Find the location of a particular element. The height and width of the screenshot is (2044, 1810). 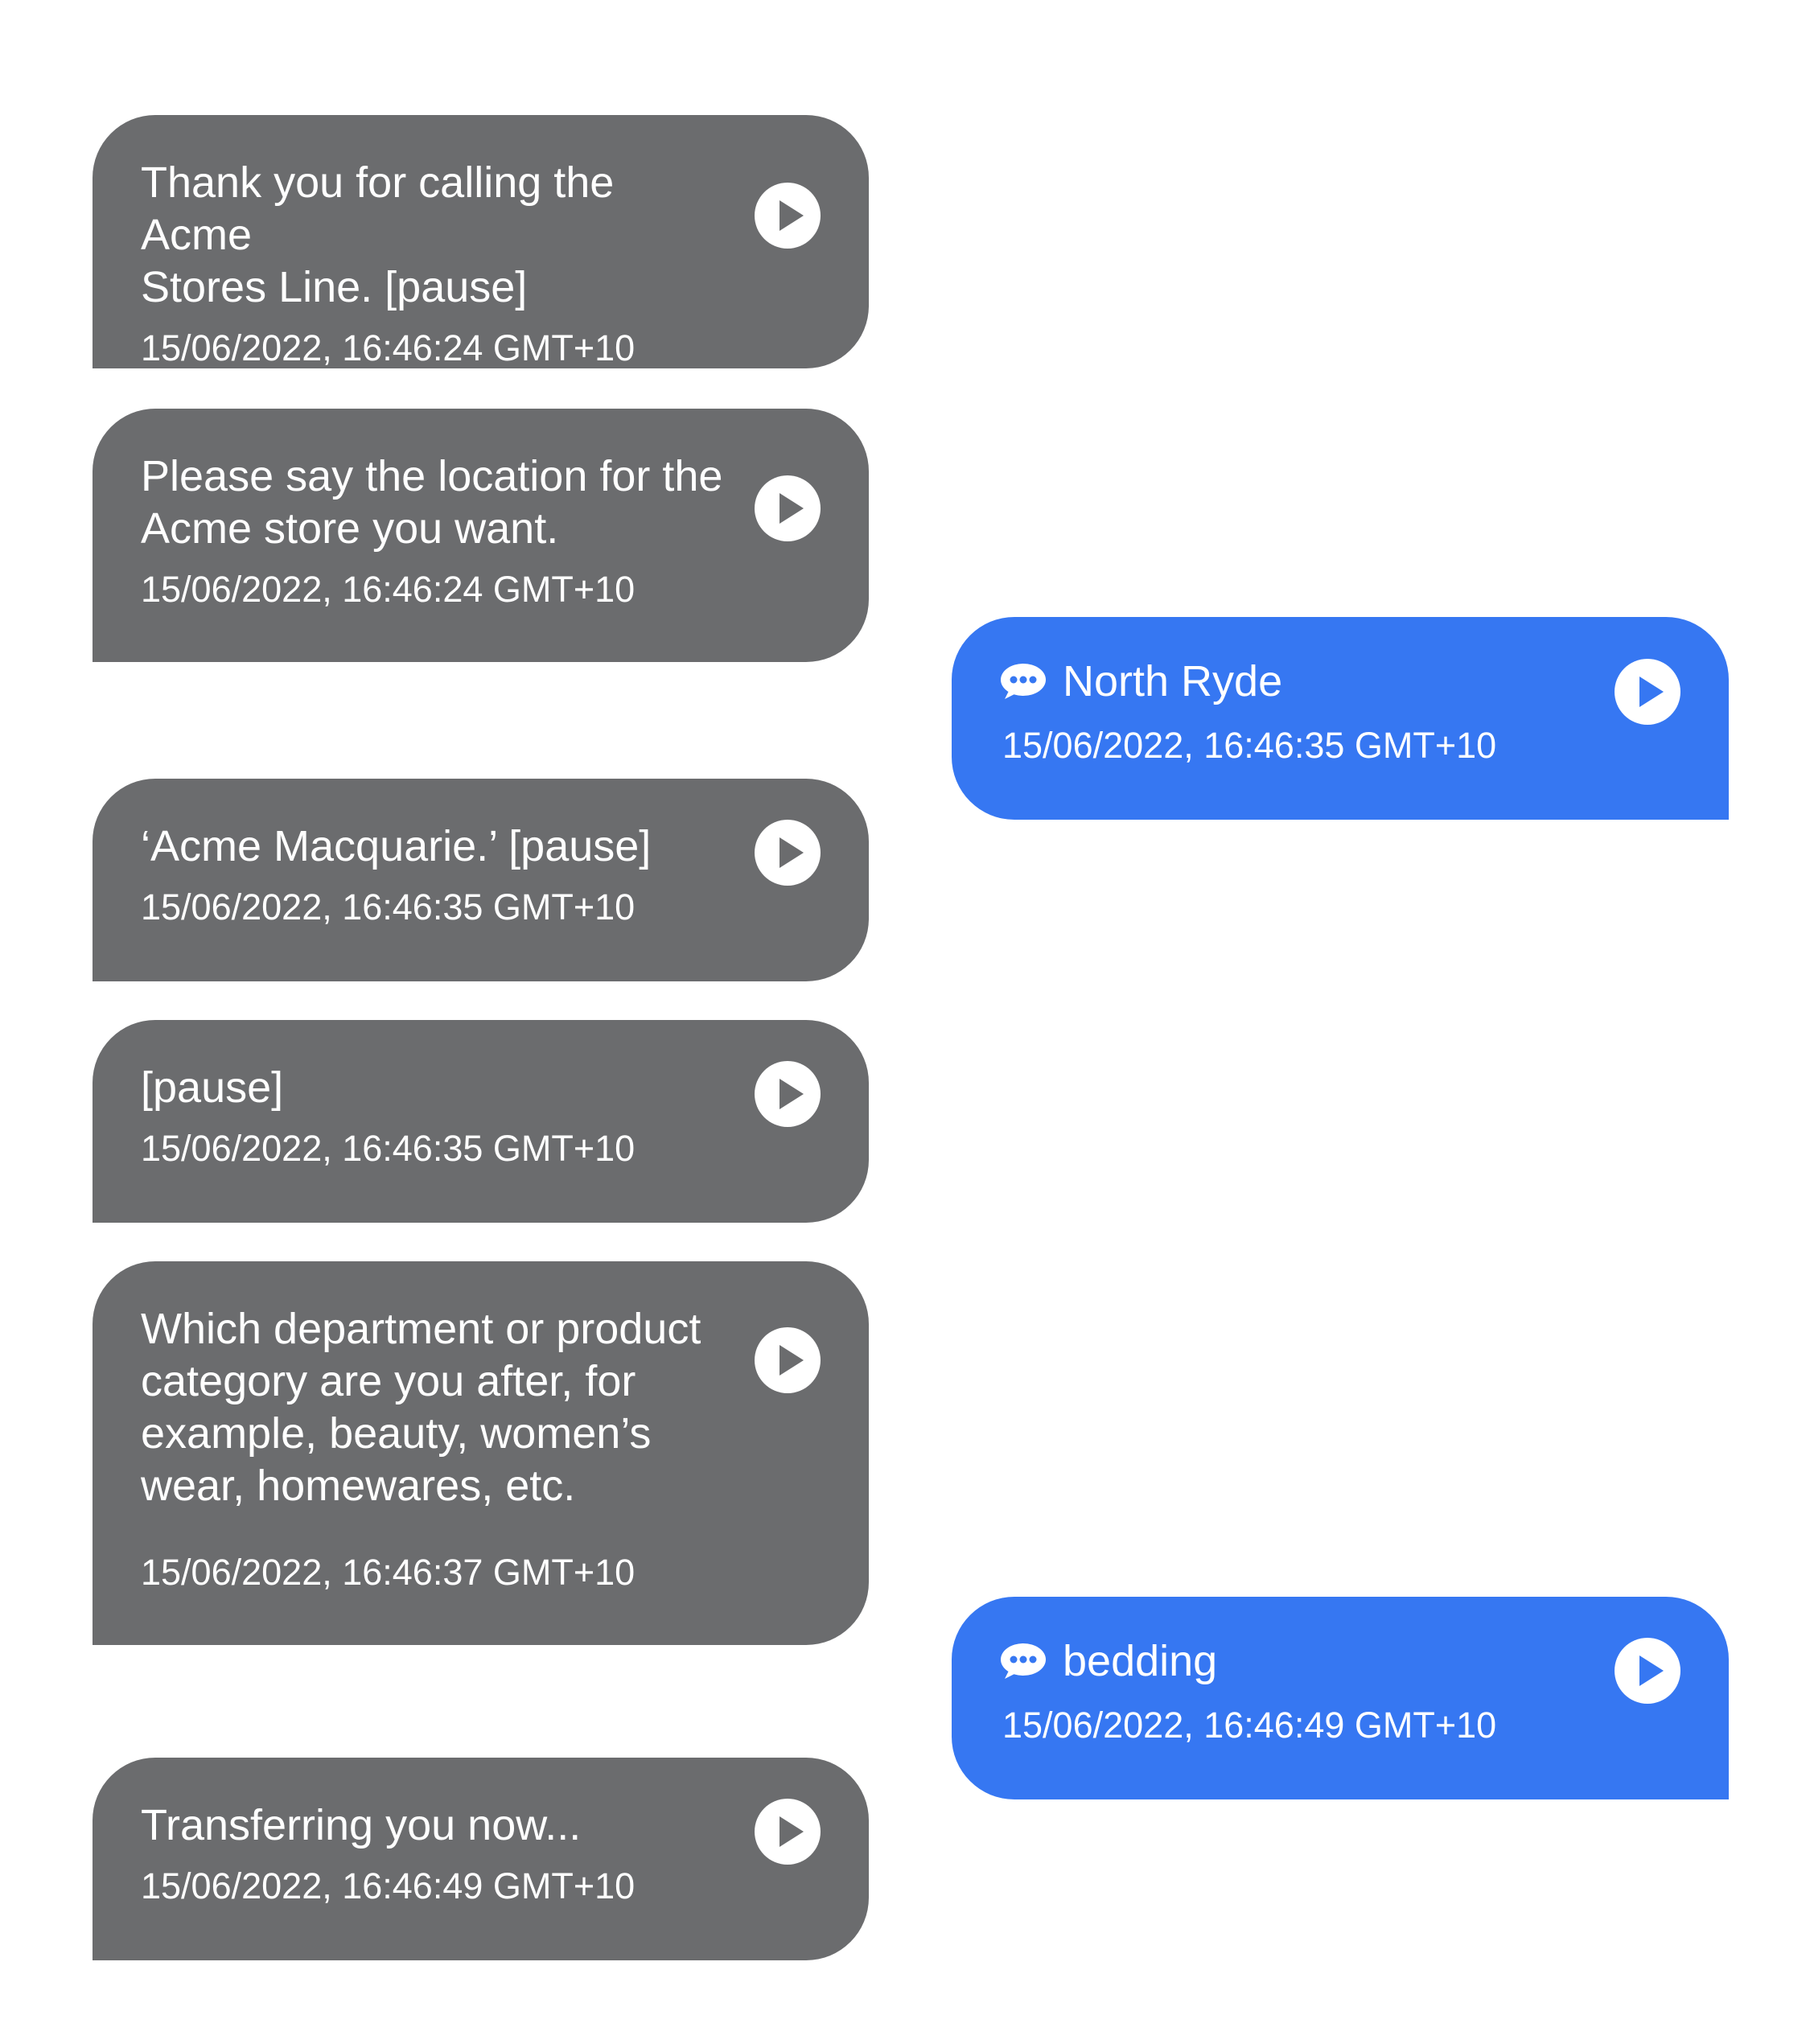

bot-message: [pause] 15/06/2022, 16:46:35 GMT+10 is located at coordinates (481, 1121).